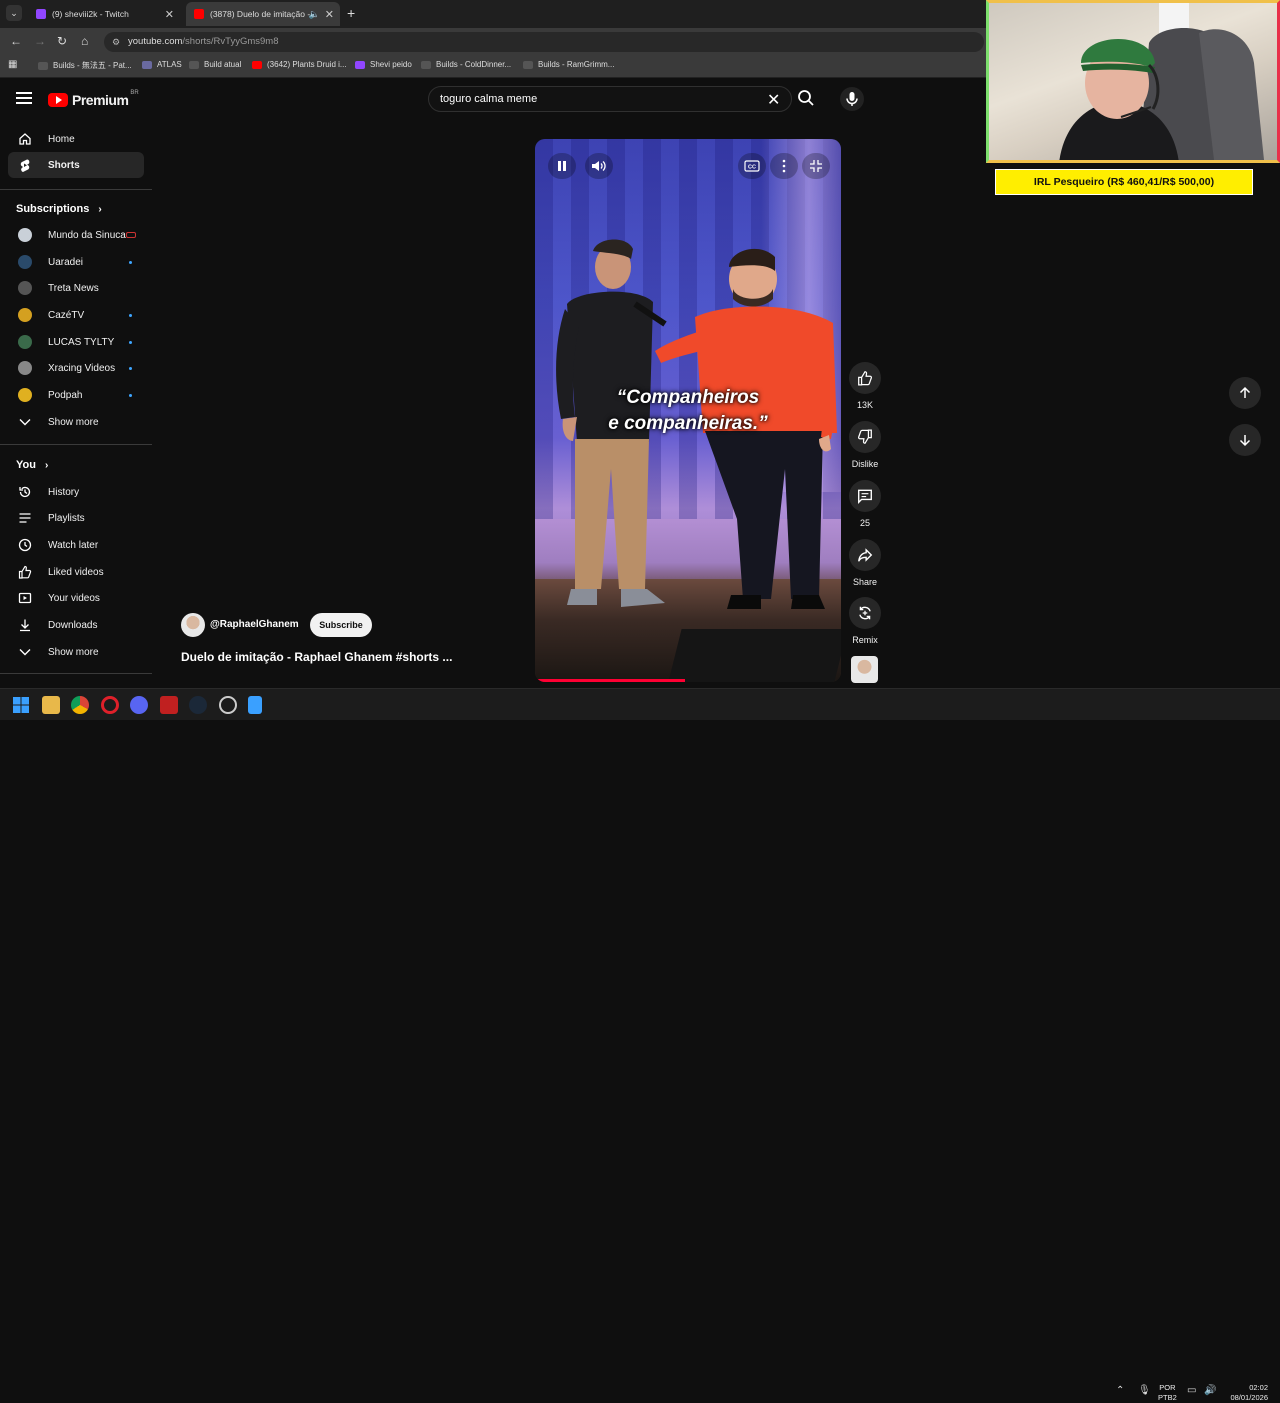 The height and width of the screenshot is (1403, 1280). Describe the element at coordinates (134, 93) in the screenshot. I see `country-code: BR` at that location.